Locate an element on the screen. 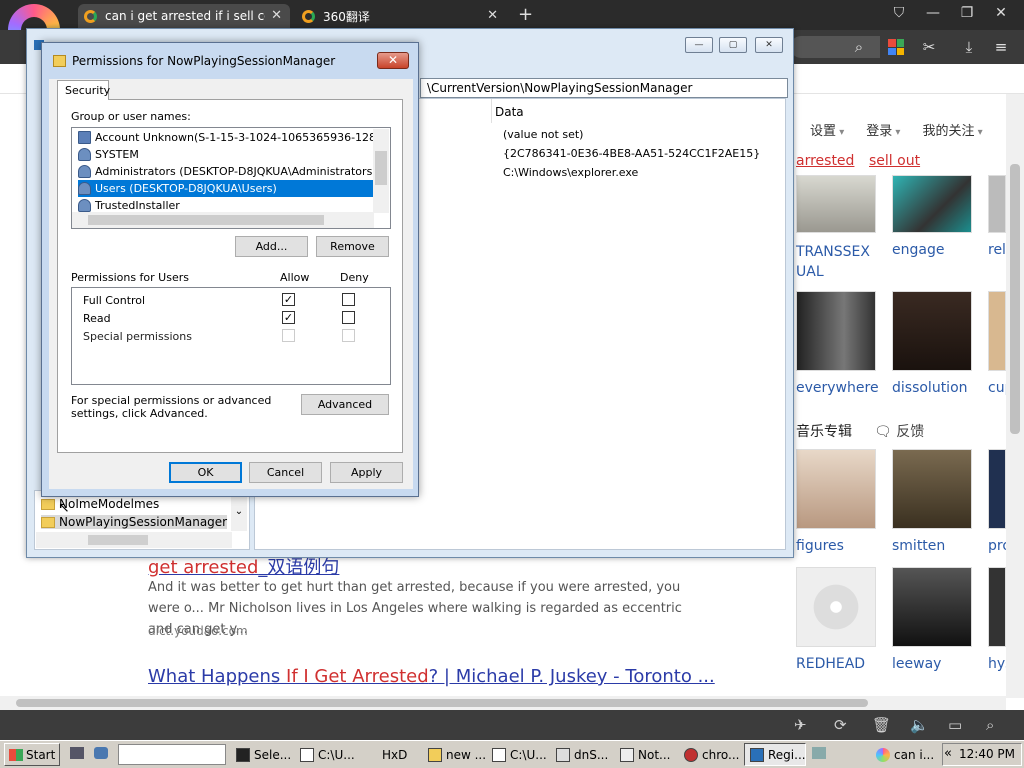 The height and width of the screenshot is (768, 1024). related-link-sell-out: sell out is located at coordinates (894, 161).